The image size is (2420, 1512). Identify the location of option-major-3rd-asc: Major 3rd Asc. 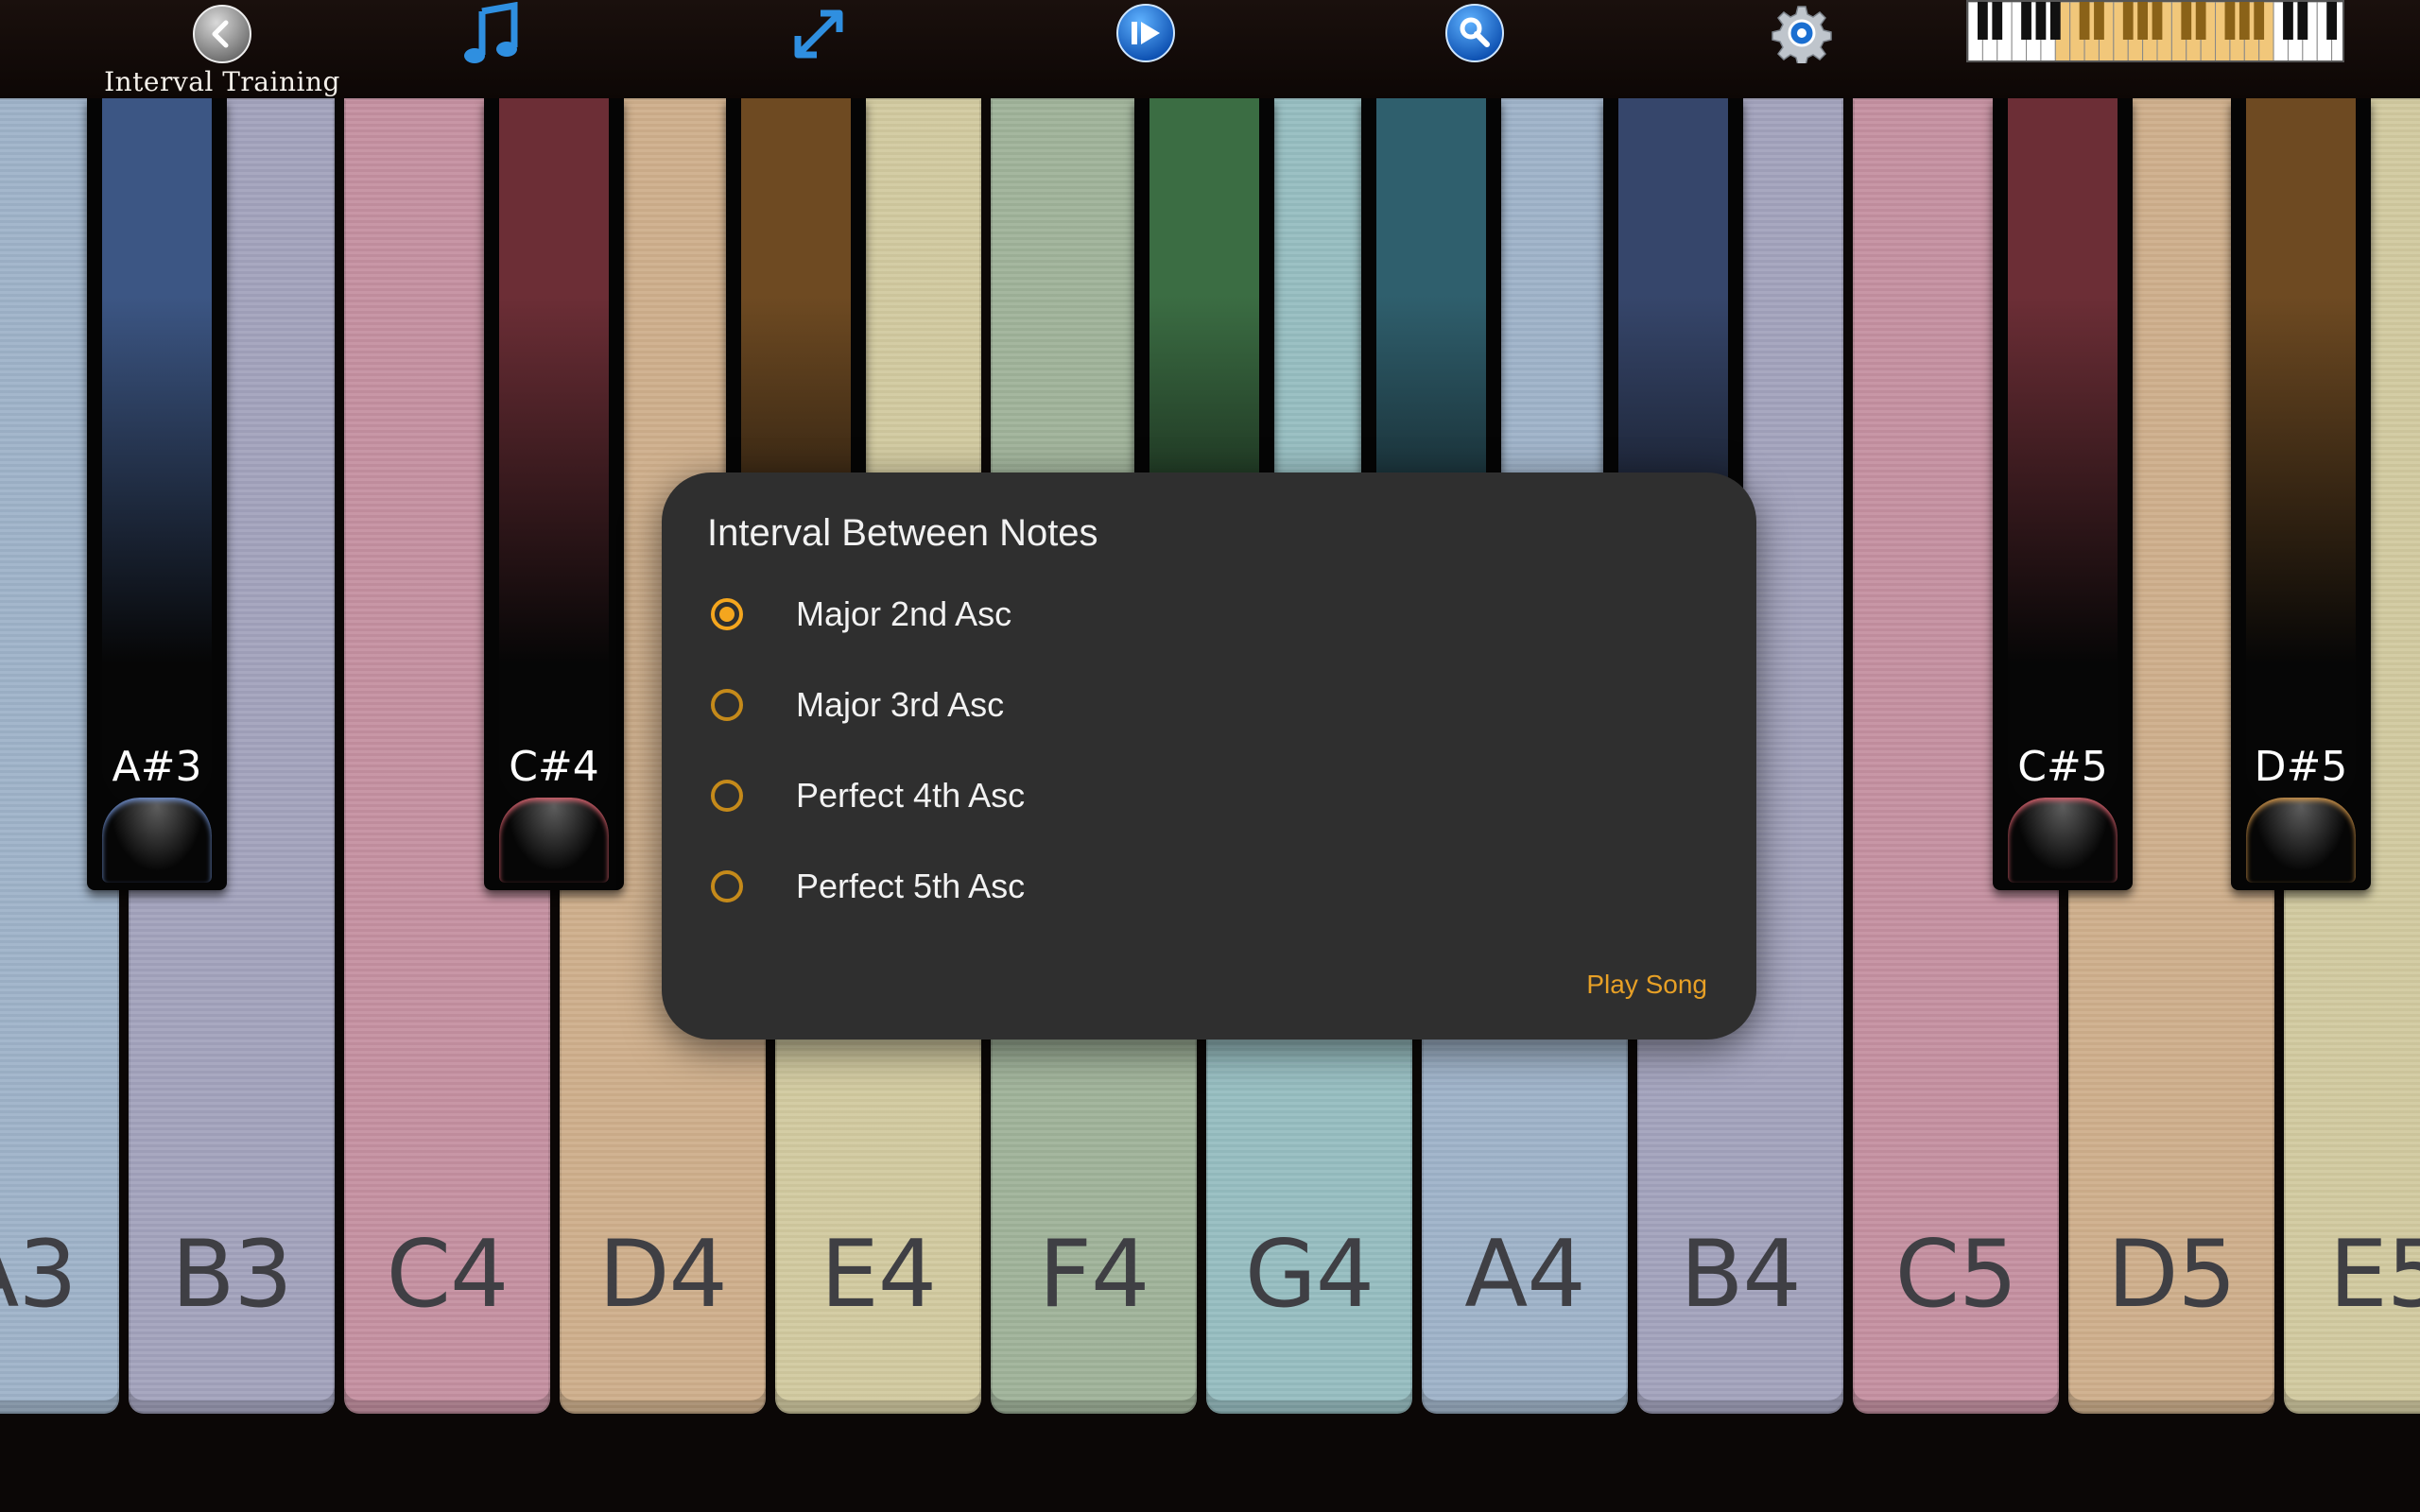
(1208, 705).